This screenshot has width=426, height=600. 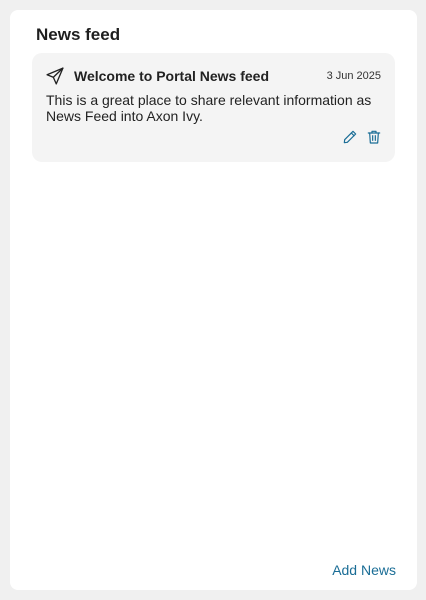 What do you see at coordinates (364, 570) in the screenshot?
I see `add-news-button: Add News` at bounding box center [364, 570].